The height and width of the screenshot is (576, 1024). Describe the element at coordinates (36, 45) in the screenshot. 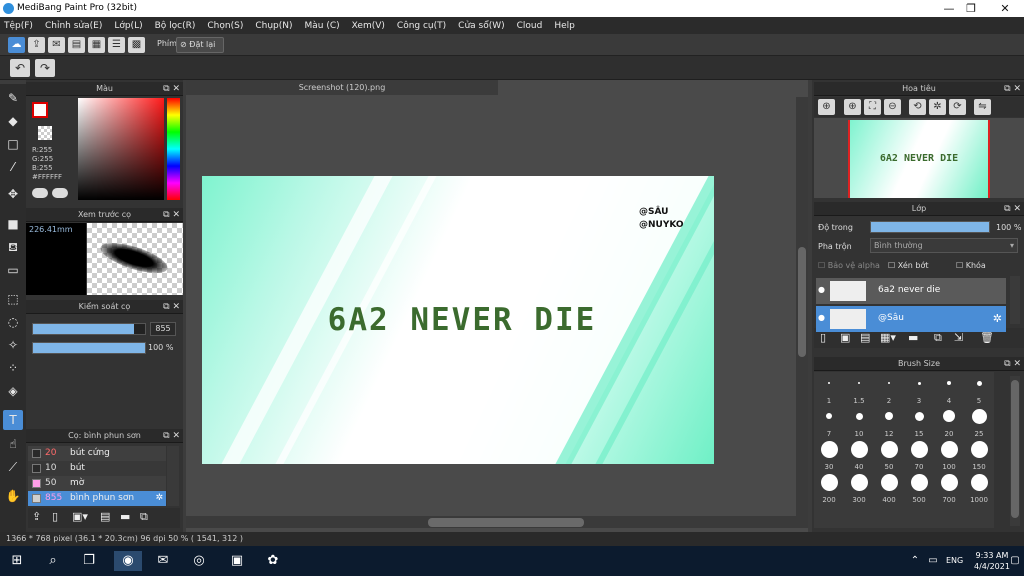

I see `share-icon: ⇪` at that location.